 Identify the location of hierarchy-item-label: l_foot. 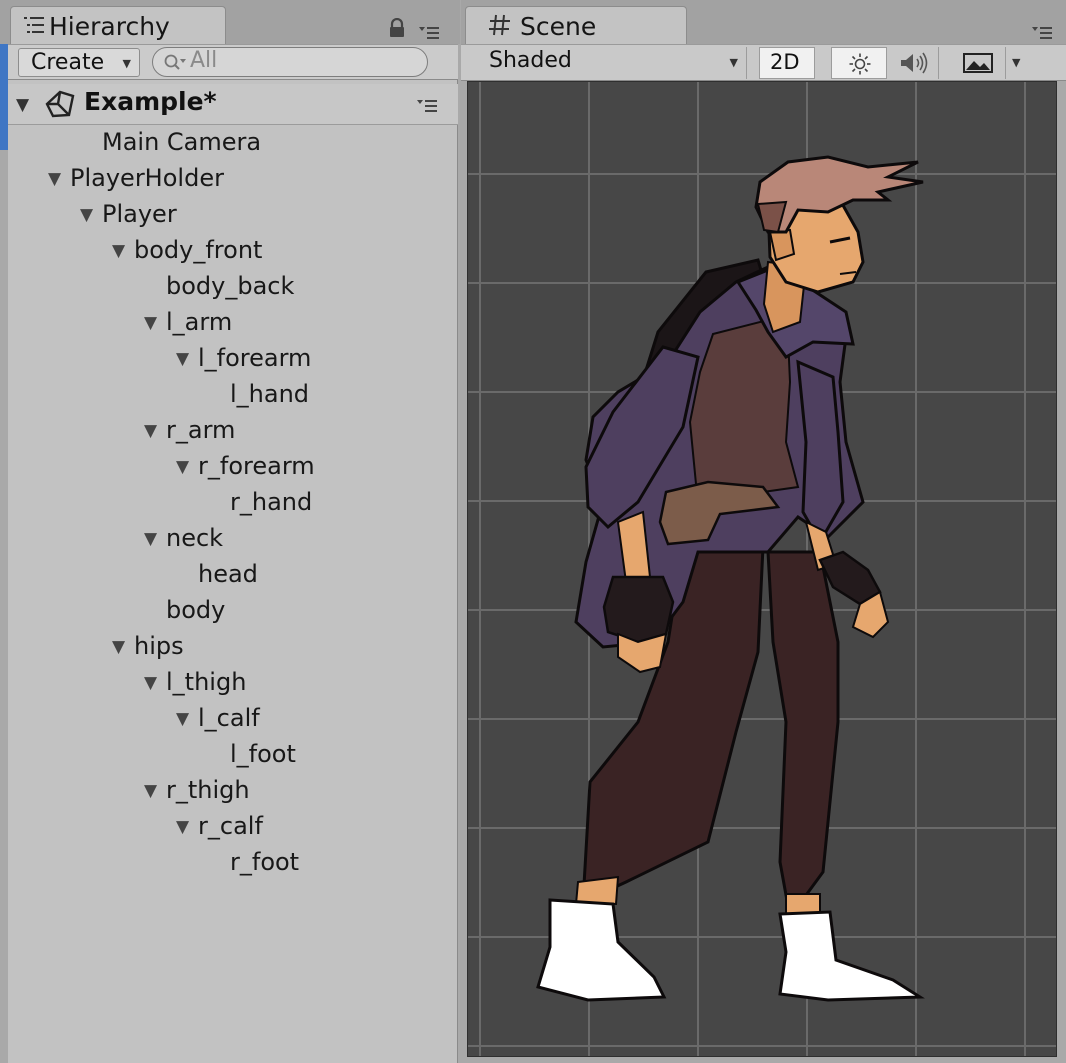
(263, 754).